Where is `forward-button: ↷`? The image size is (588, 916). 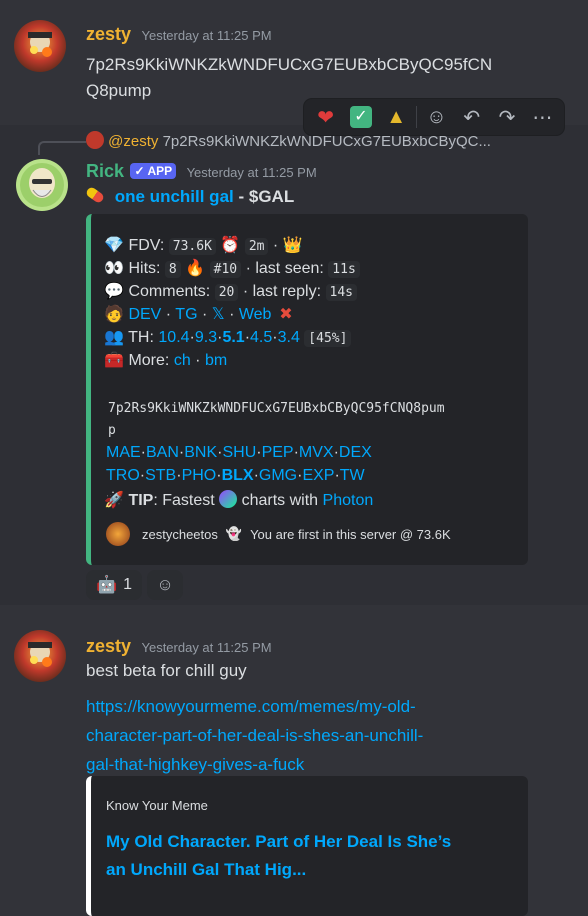
forward-button: ↷ is located at coordinates (506, 117).